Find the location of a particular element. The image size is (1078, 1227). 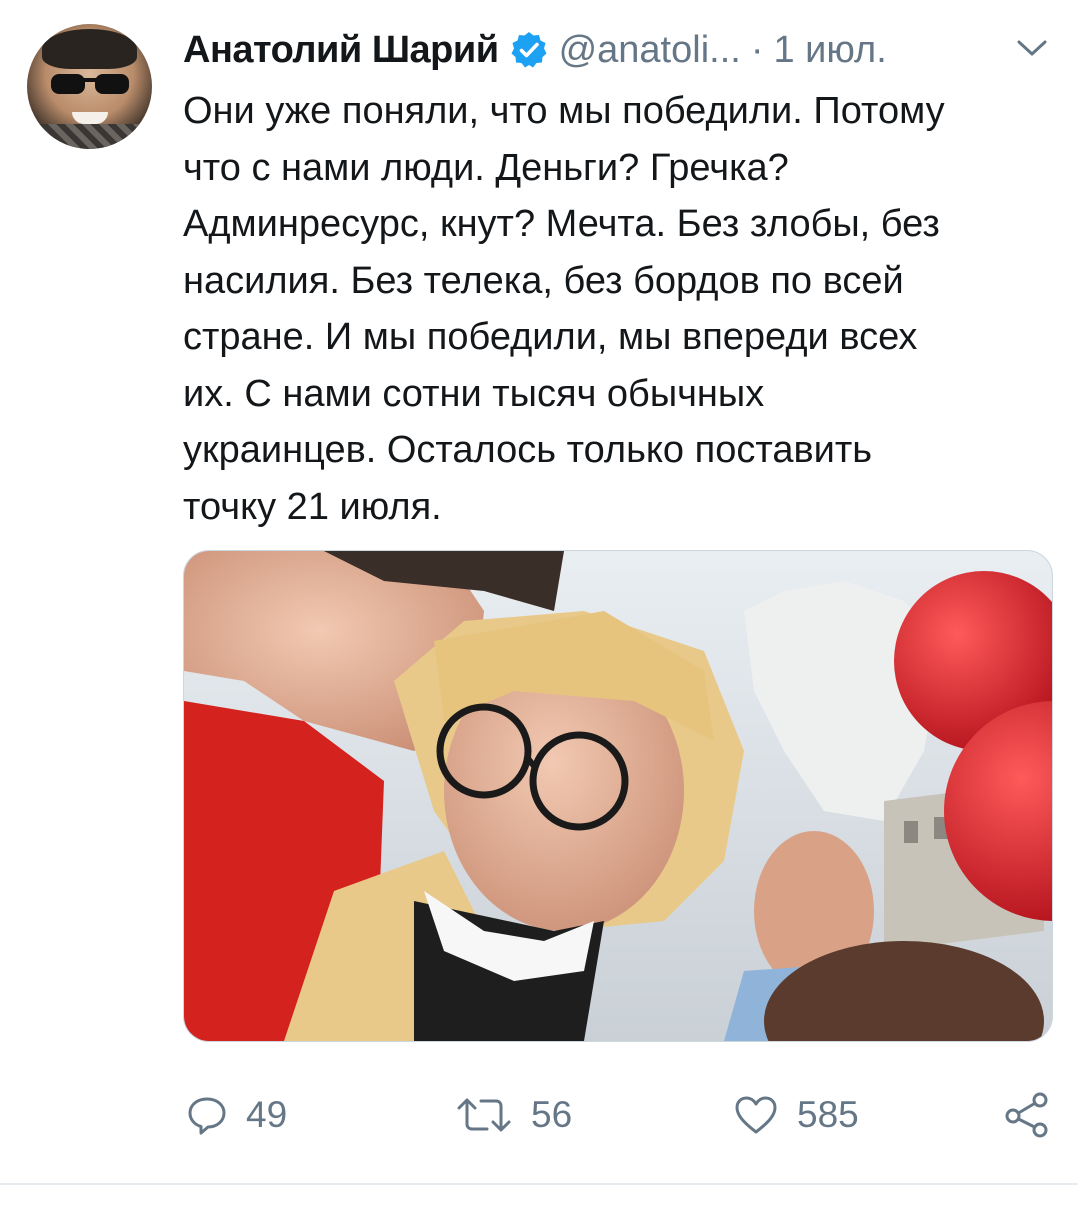

tweet-text-line: Они уже поняли, что мы победили. Потому is located at coordinates (564, 111).